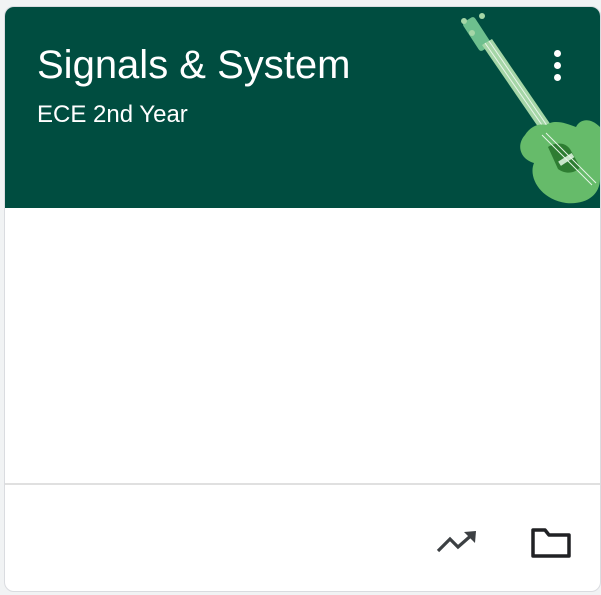 This screenshot has width=601, height=595. I want to click on class-drive-folder-button, so click(551, 542).